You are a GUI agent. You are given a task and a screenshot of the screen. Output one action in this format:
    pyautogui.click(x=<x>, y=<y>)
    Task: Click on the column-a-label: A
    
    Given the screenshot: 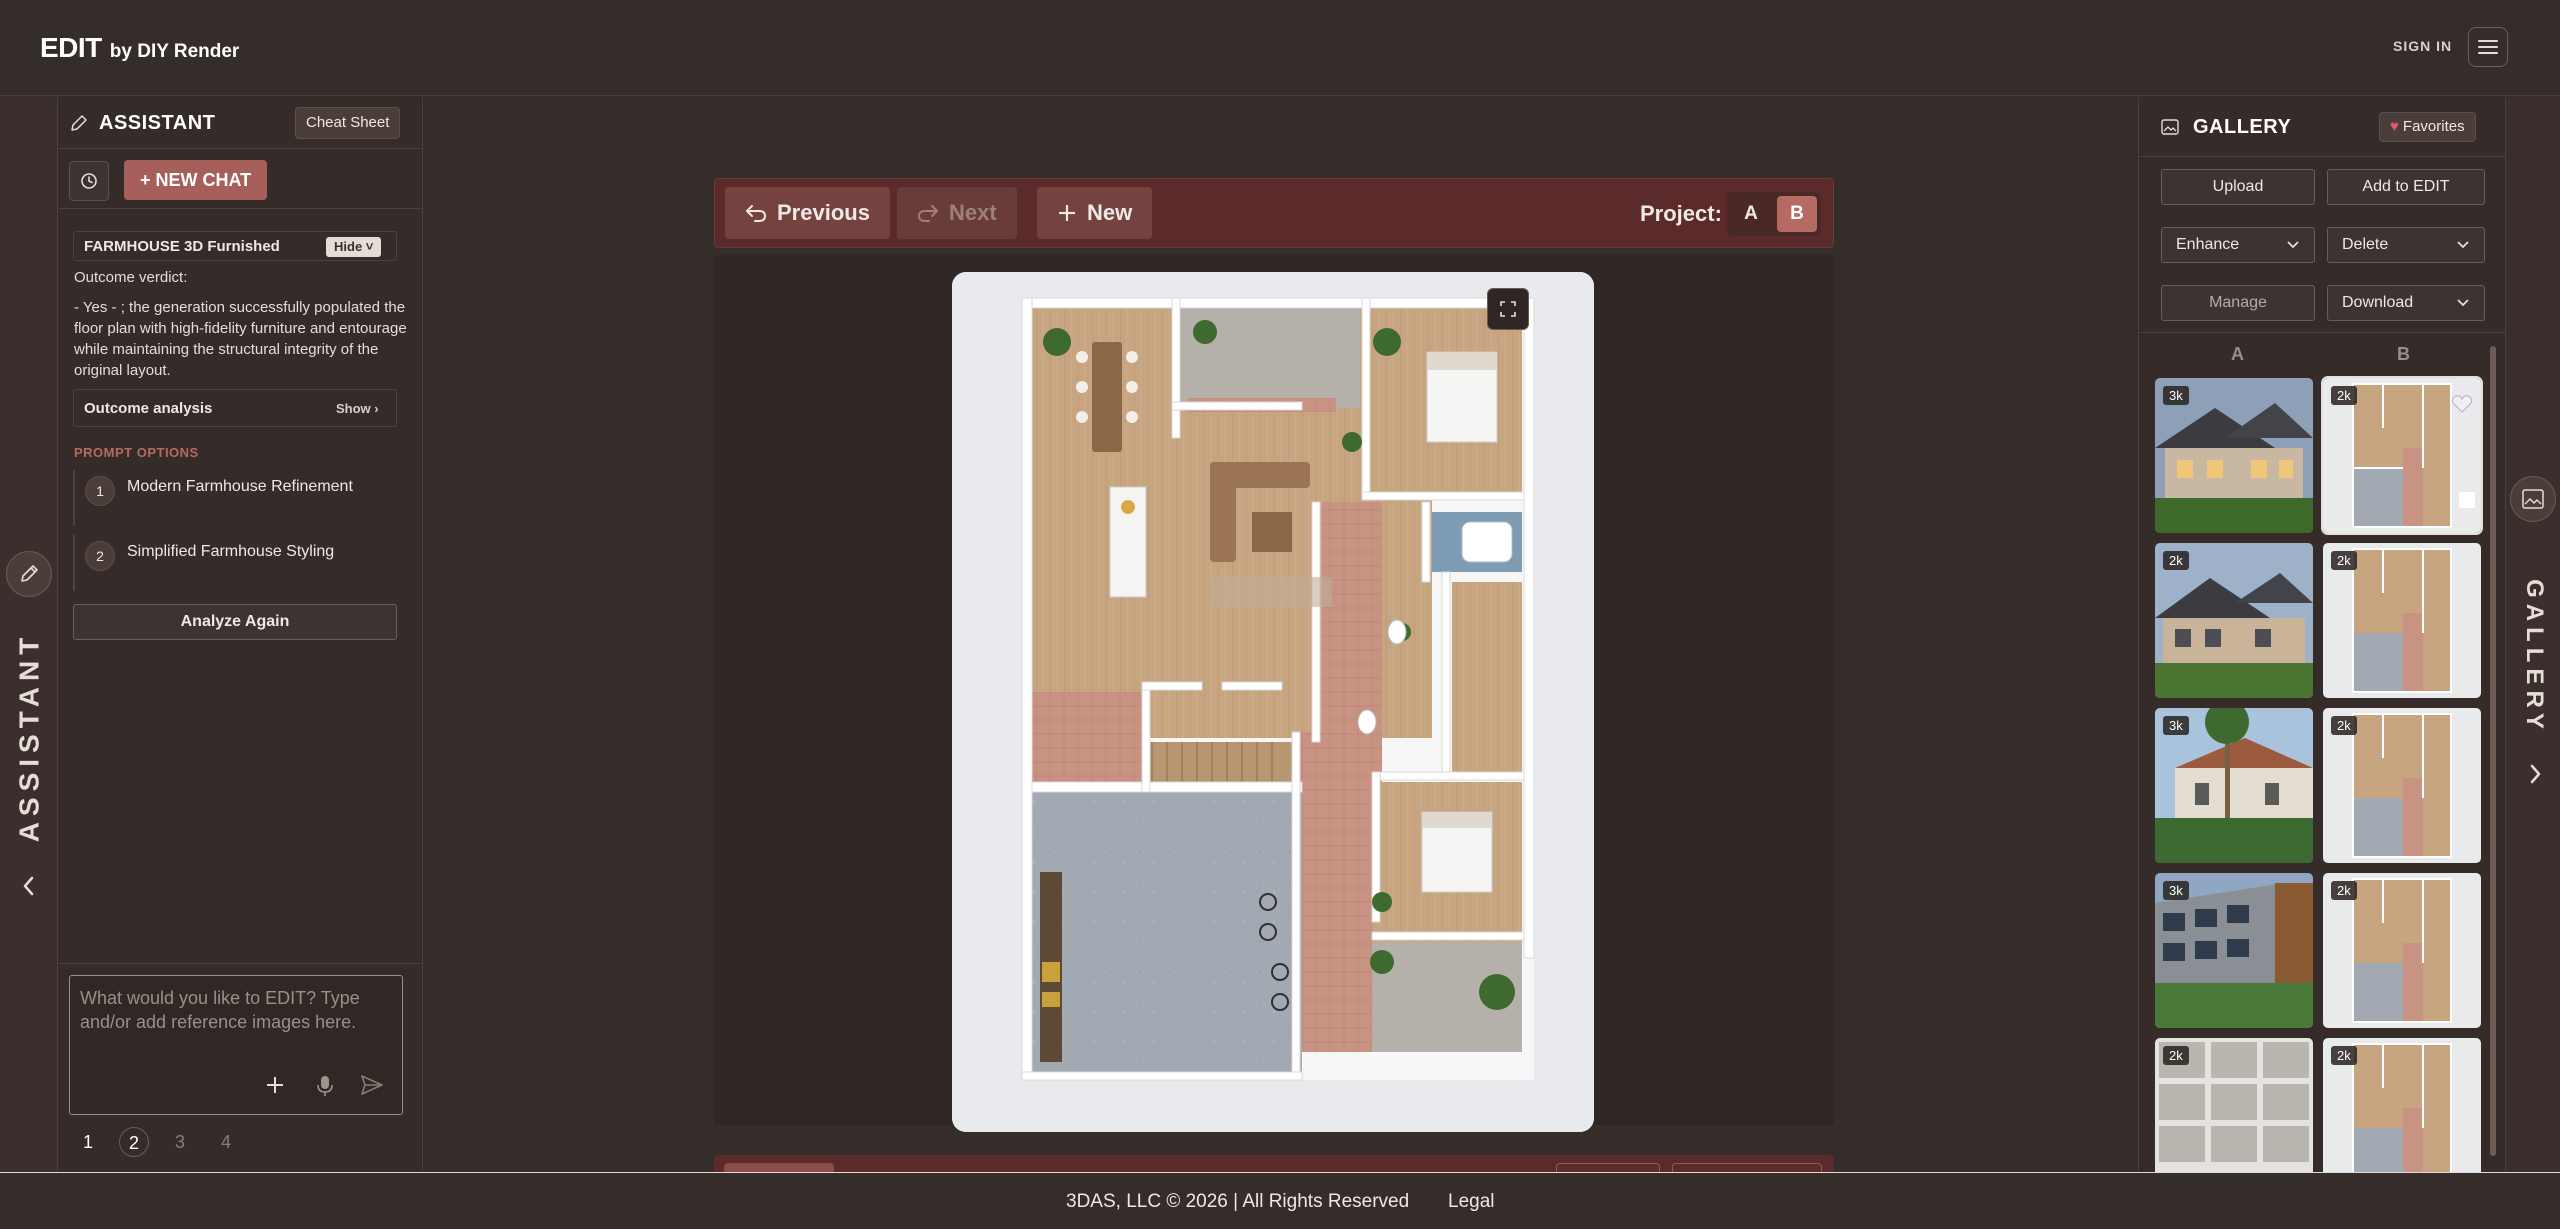 What is the action you would take?
    pyautogui.click(x=2237, y=354)
    